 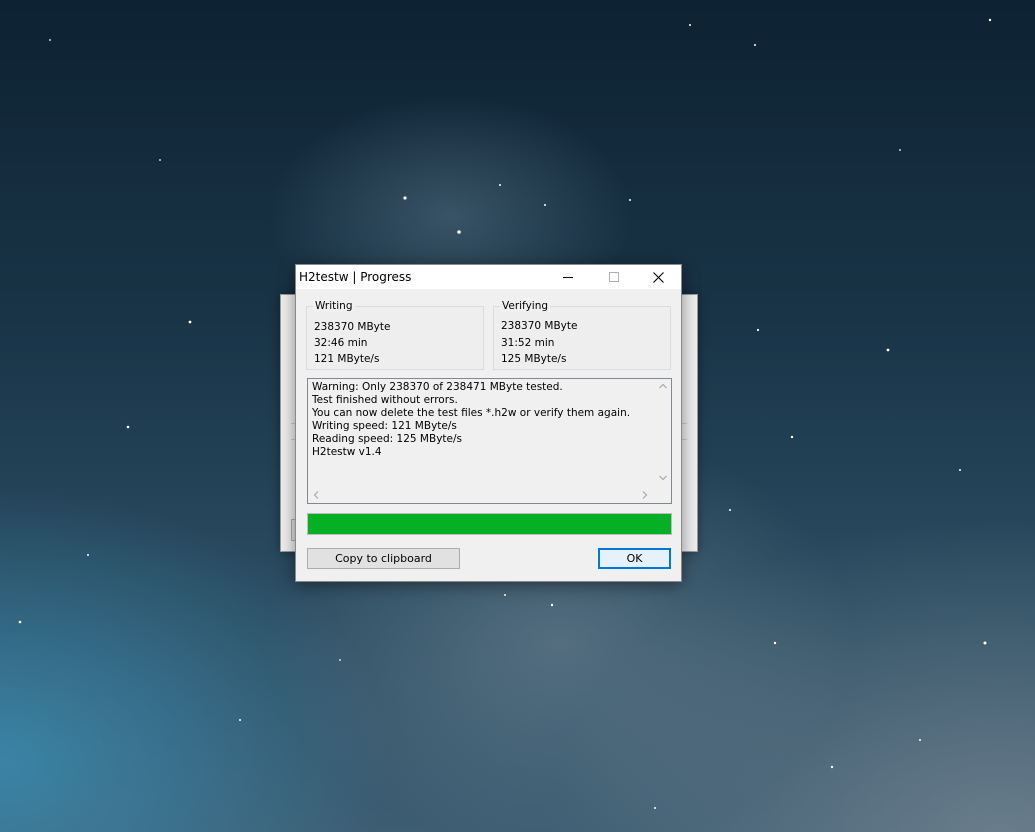 I want to click on verifying-time: 31:52 min, so click(x=528, y=343).